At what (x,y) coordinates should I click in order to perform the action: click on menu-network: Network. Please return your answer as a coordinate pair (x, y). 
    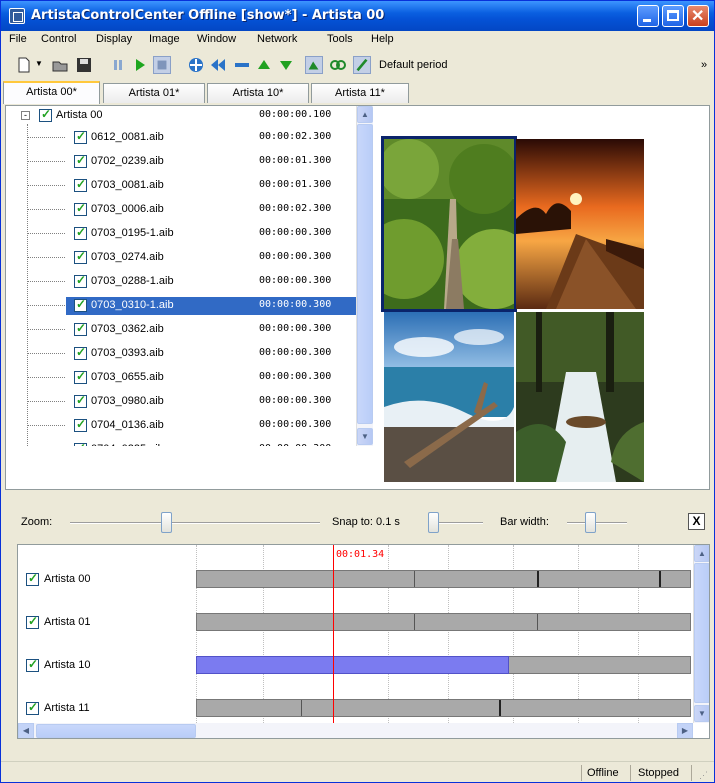
    Looking at the image, I should click on (277, 39).